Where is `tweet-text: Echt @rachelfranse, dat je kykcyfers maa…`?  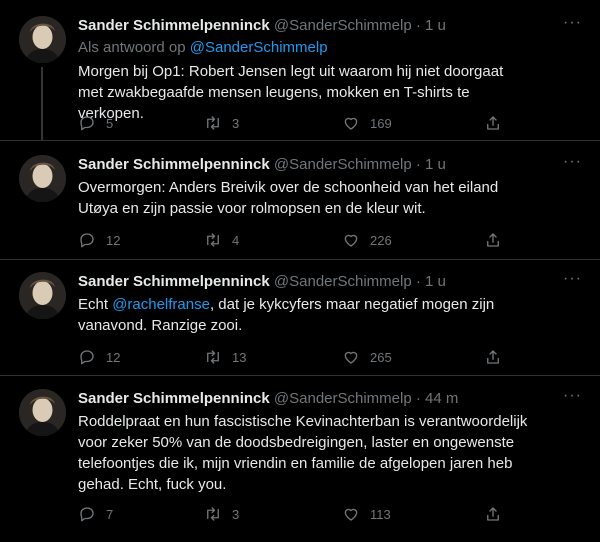 tweet-text: Echt @rachelfranse, dat je kykcyfers maa… is located at coordinates (303, 315).